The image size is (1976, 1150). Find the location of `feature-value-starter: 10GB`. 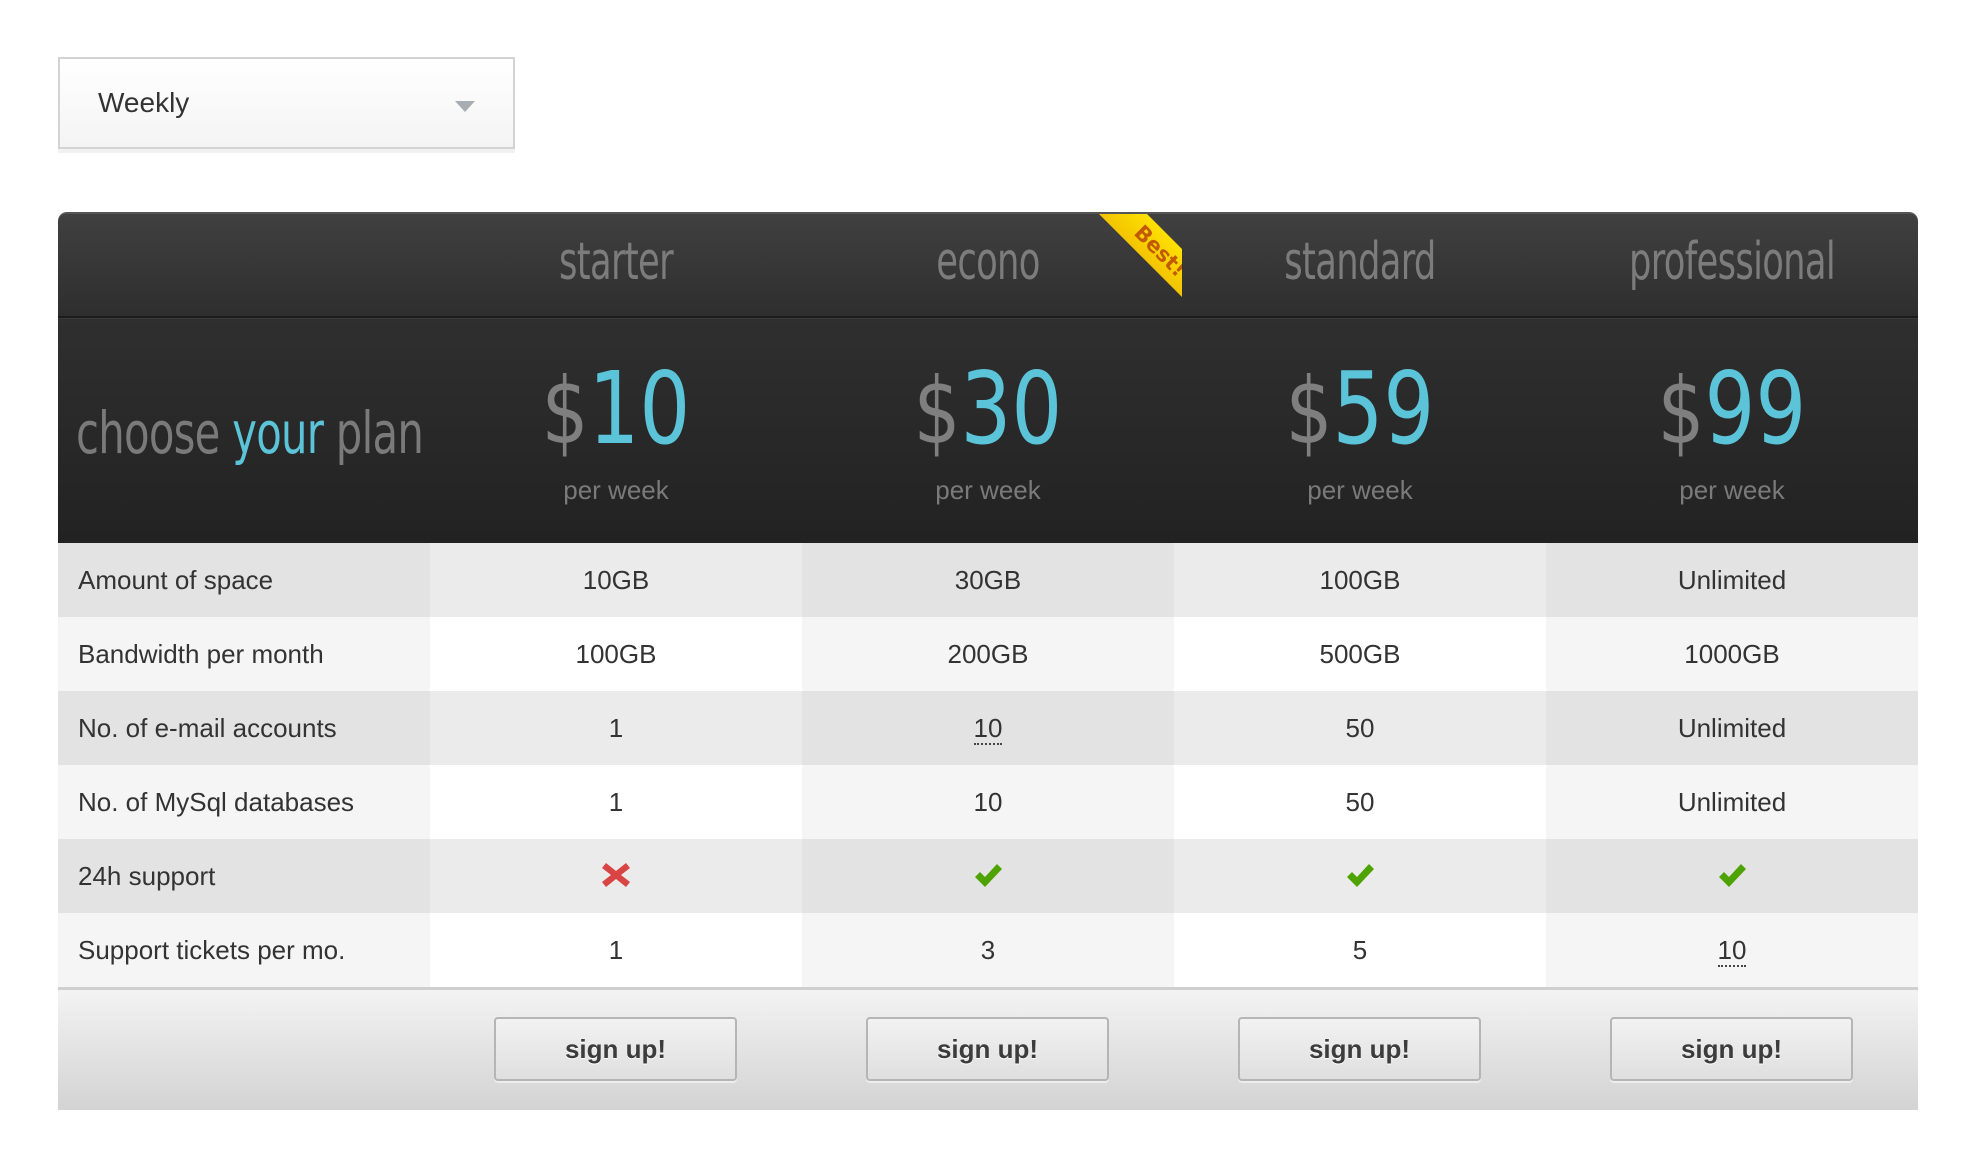

feature-value-starter: 10GB is located at coordinates (616, 580).